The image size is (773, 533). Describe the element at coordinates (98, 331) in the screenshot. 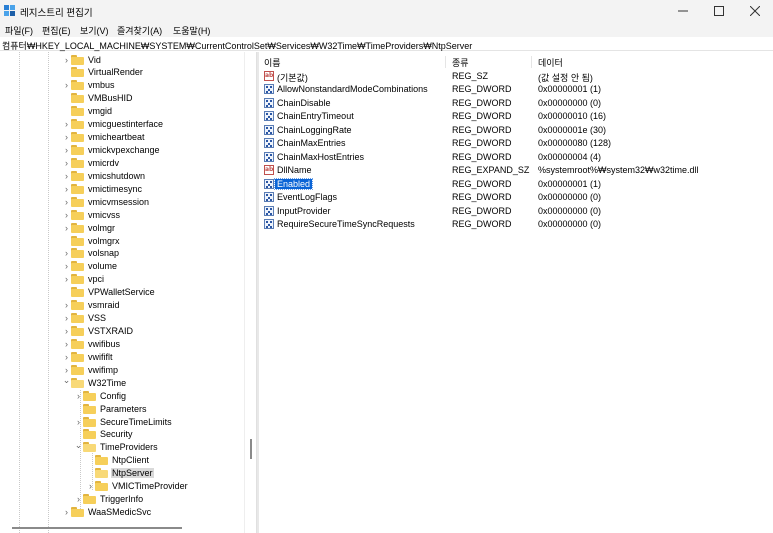

I see `tree-item: › VSTXRAID` at that location.